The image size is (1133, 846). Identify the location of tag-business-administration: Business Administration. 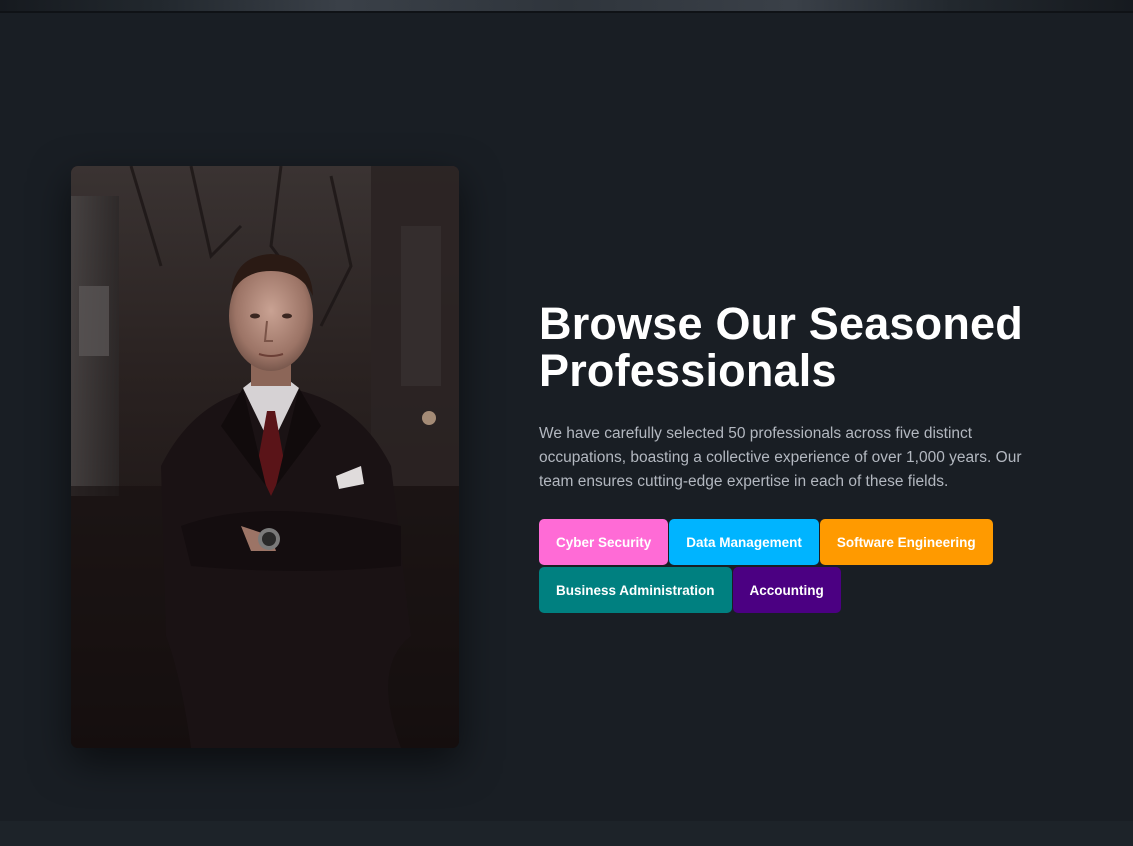
(635, 590).